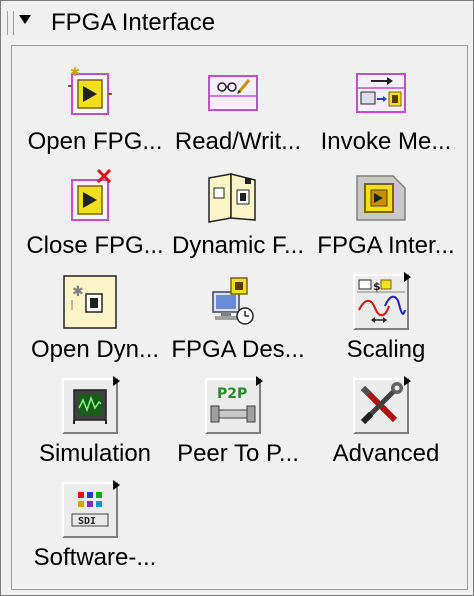 This screenshot has height=596, width=474. Describe the element at coordinates (90, 198) in the screenshot. I see `close-fpga-reference-icon` at that location.